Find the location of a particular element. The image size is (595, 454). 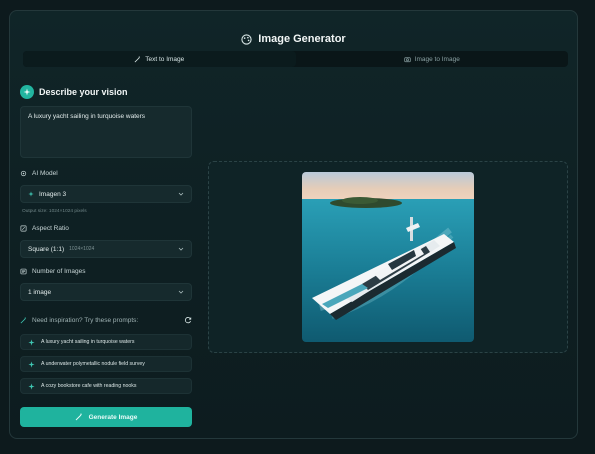

generated-image is located at coordinates (388, 257).